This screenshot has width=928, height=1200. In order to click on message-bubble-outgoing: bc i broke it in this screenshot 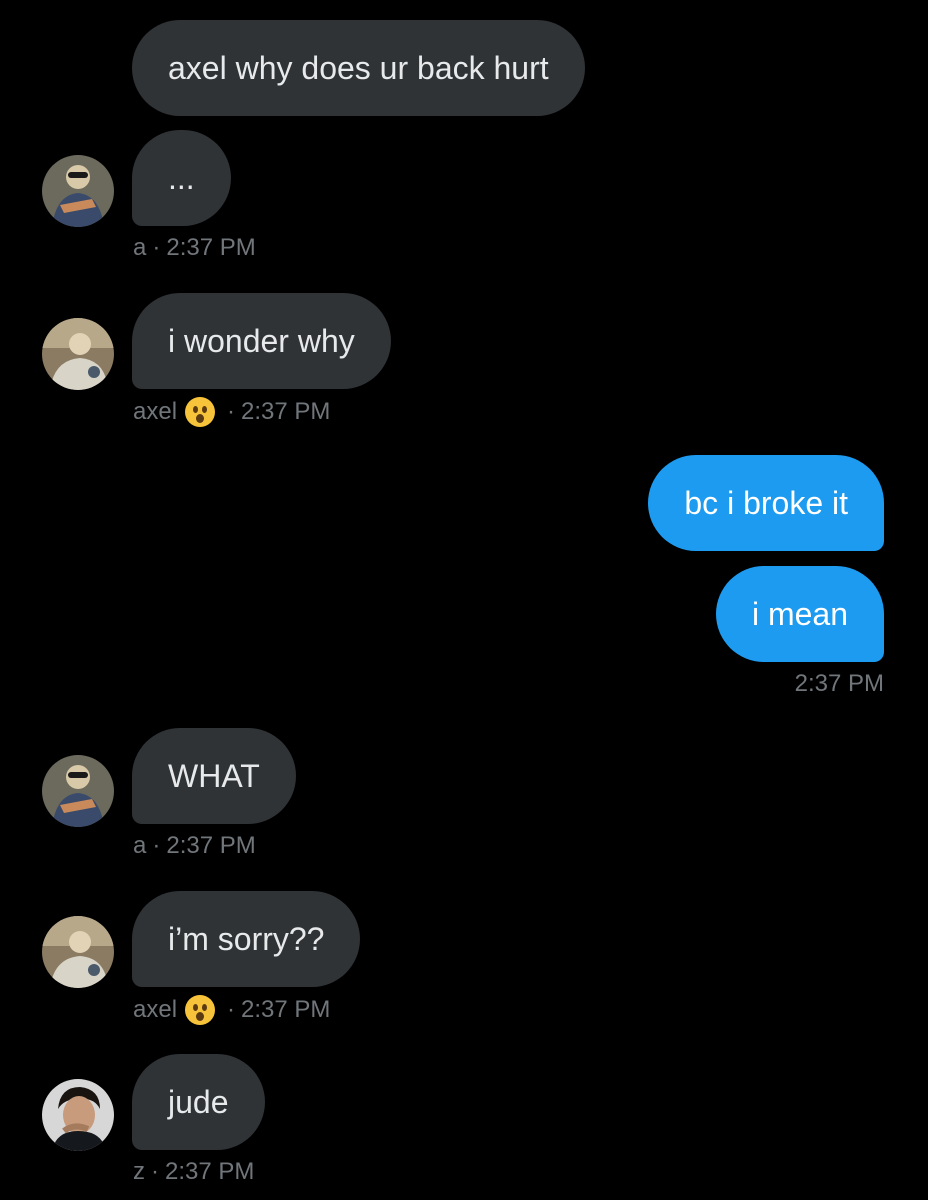, I will do `click(766, 503)`.